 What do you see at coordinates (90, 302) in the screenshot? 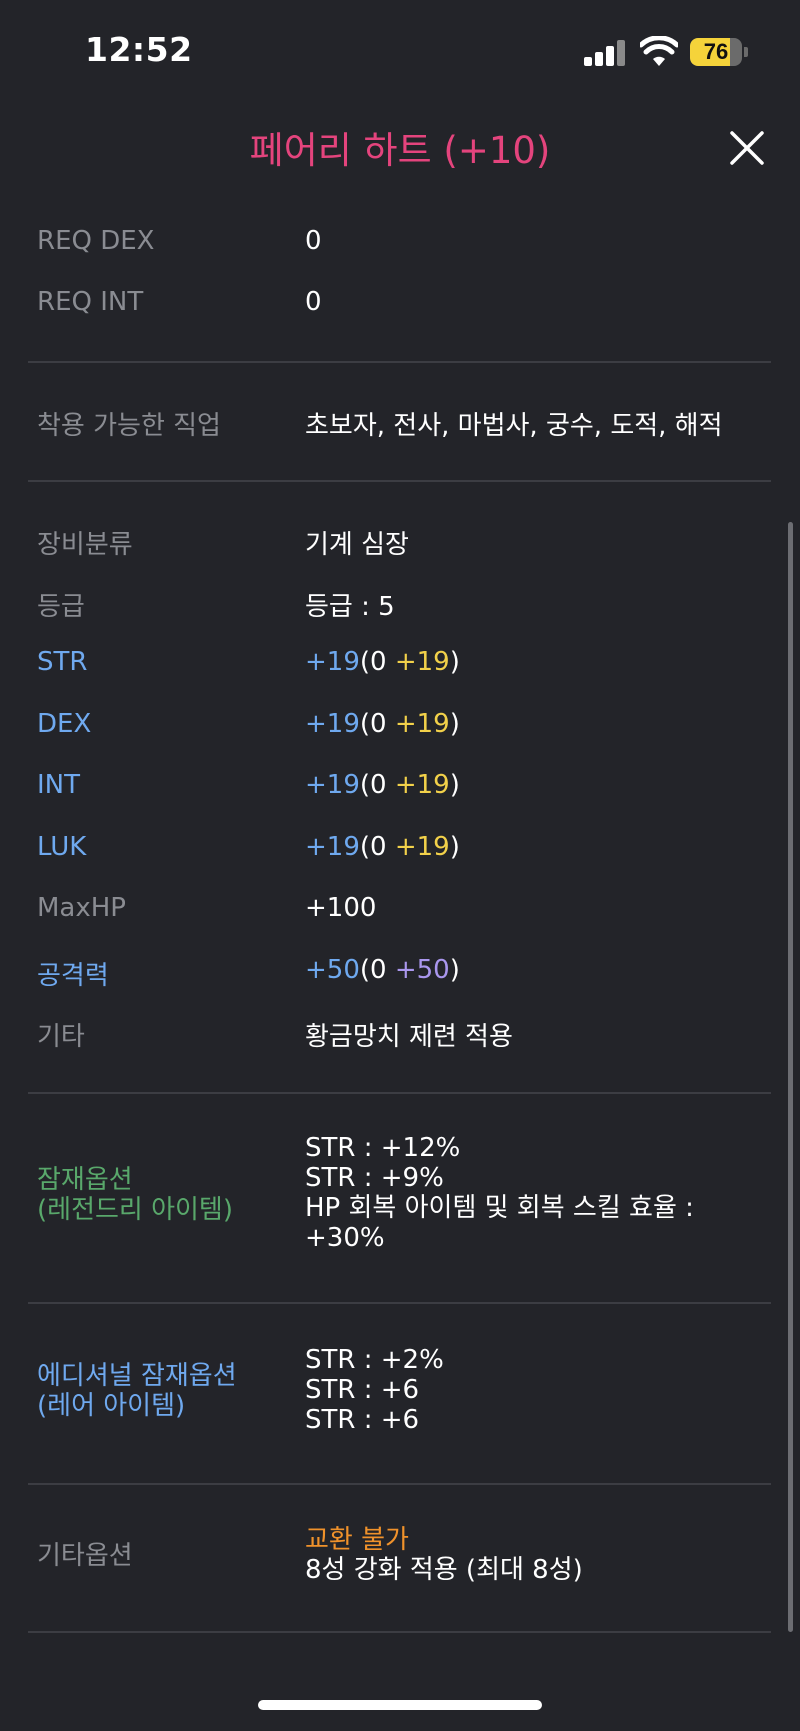
I see `req-int-label: REQ INT` at bounding box center [90, 302].